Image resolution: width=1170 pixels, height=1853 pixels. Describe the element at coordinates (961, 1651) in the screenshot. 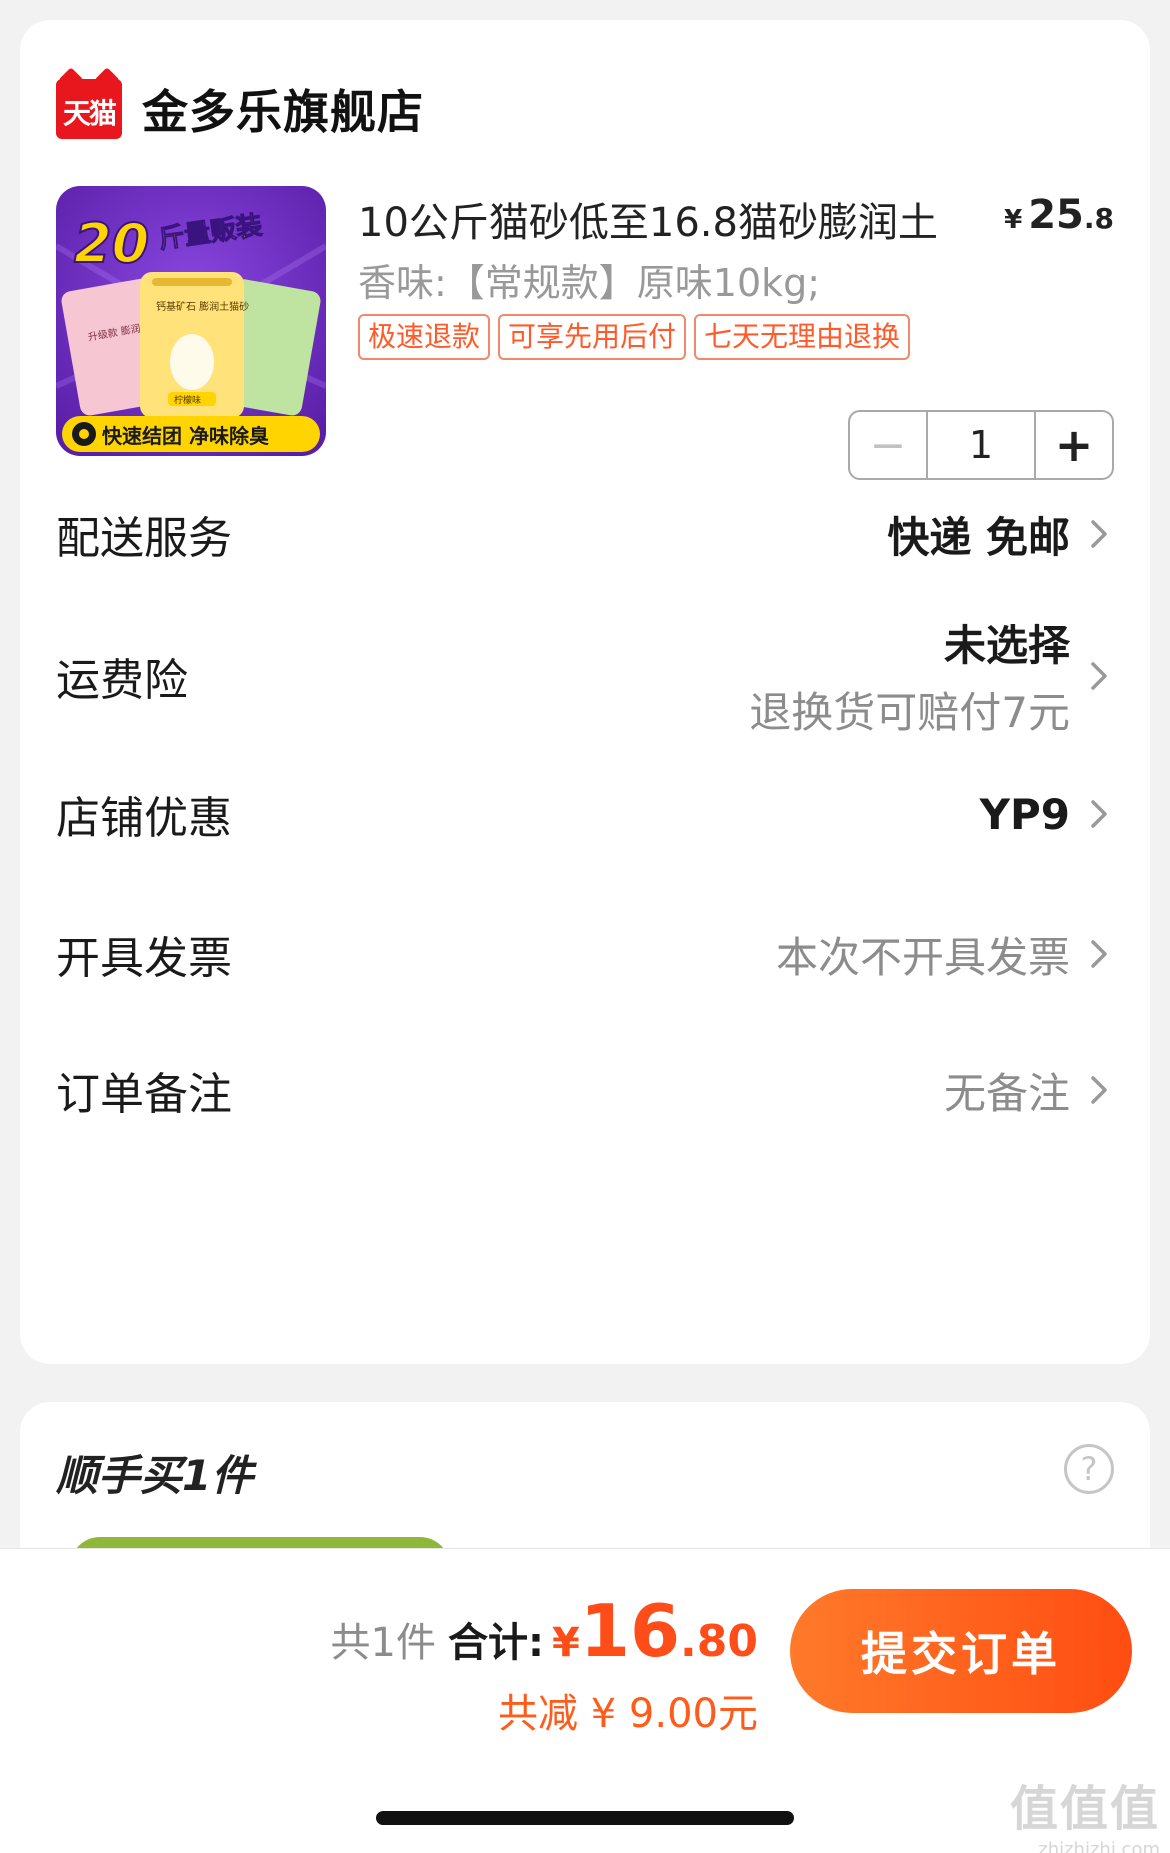

I see `submit-order-button: 提交订单` at that location.